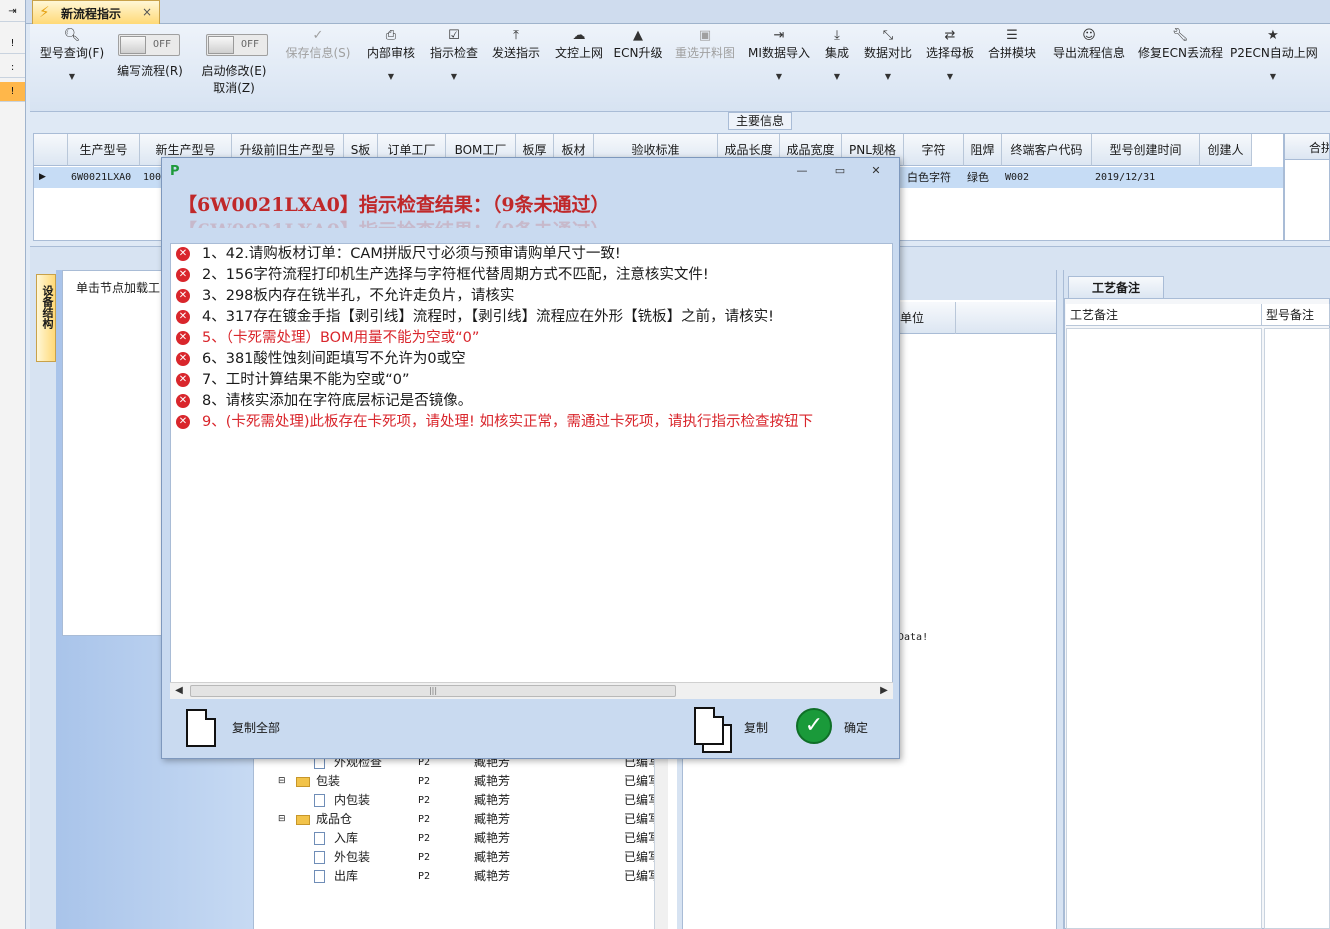 Image resolution: width=1330 pixels, height=929 pixels. What do you see at coordinates (12, 12) in the screenshot?
I see `login-icon: ⇥` at bounding box center [12, 12].